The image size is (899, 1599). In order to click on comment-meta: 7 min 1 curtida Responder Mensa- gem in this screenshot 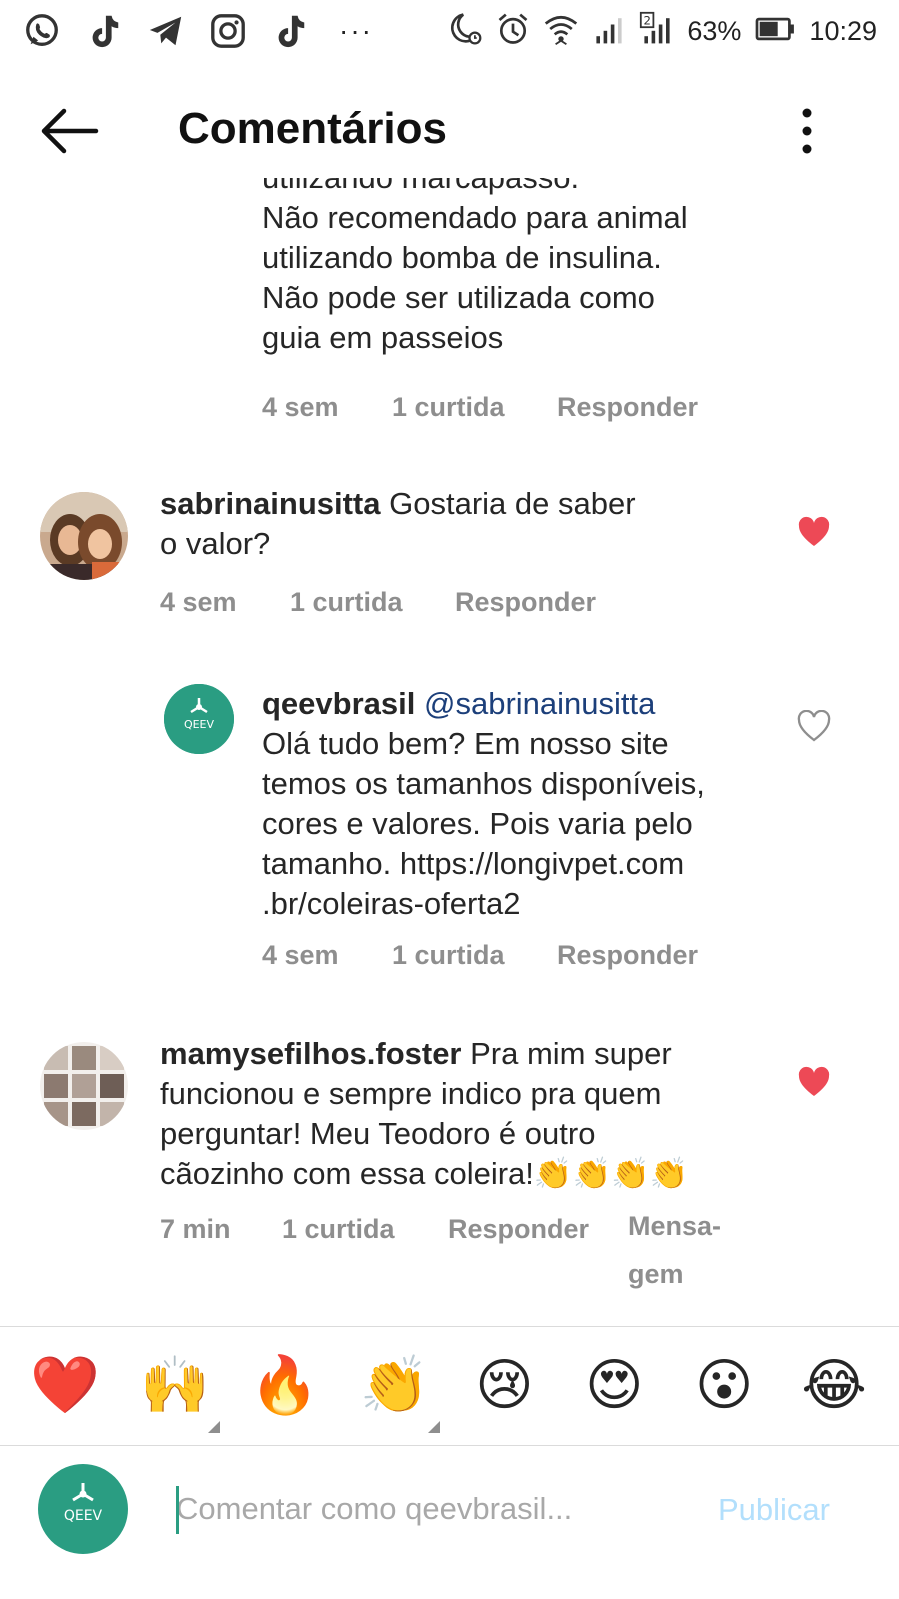, I will do `click(440, 1254)`.